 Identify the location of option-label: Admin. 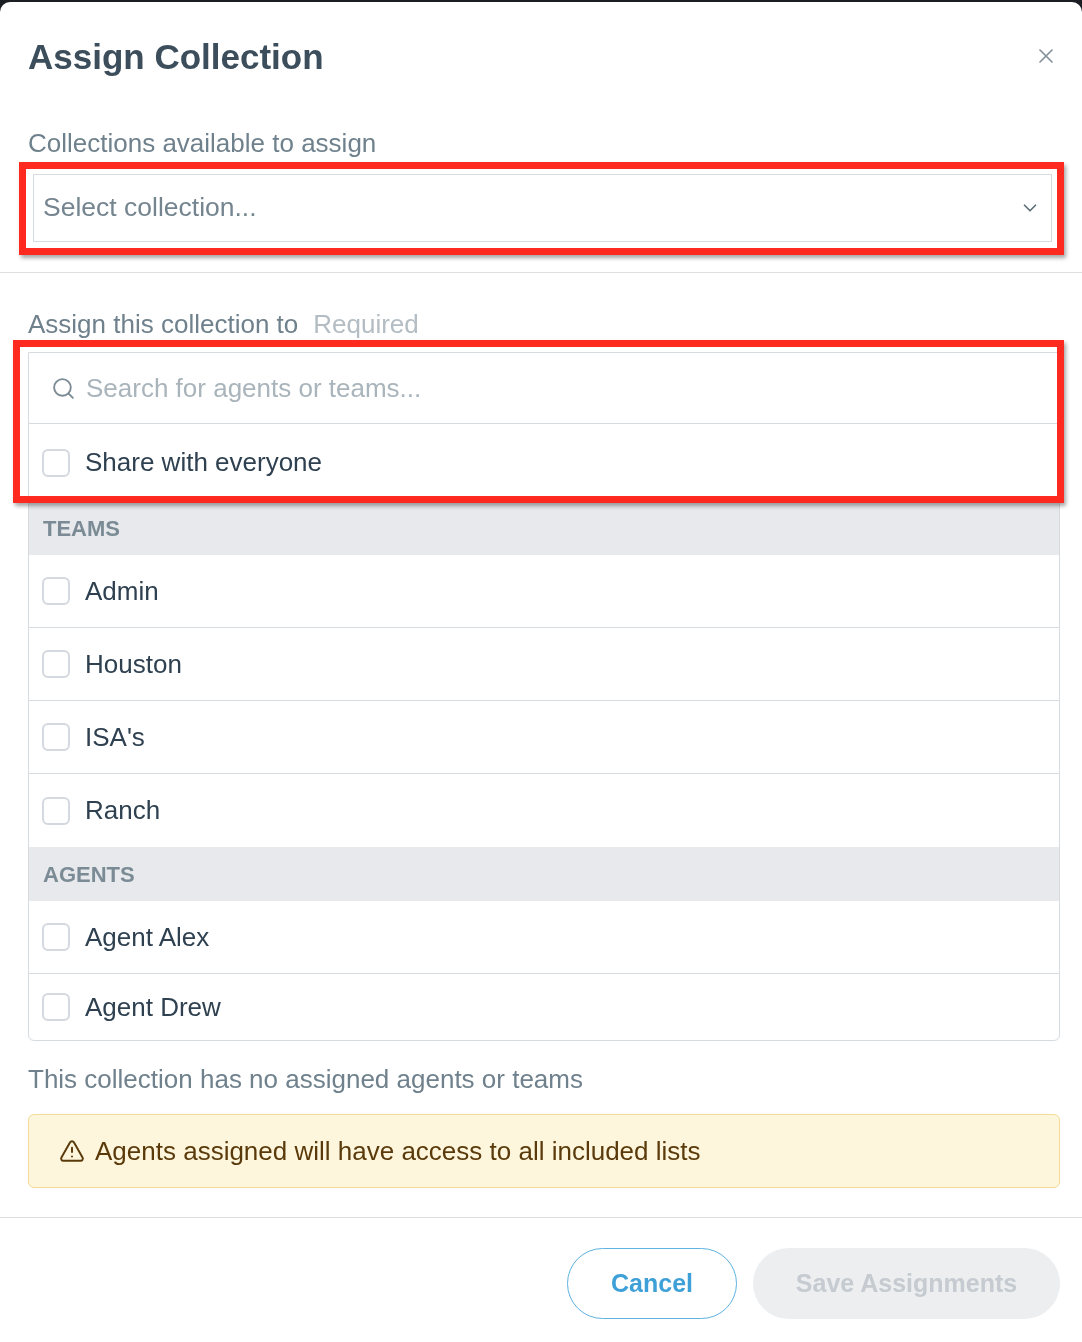
(122, 591).